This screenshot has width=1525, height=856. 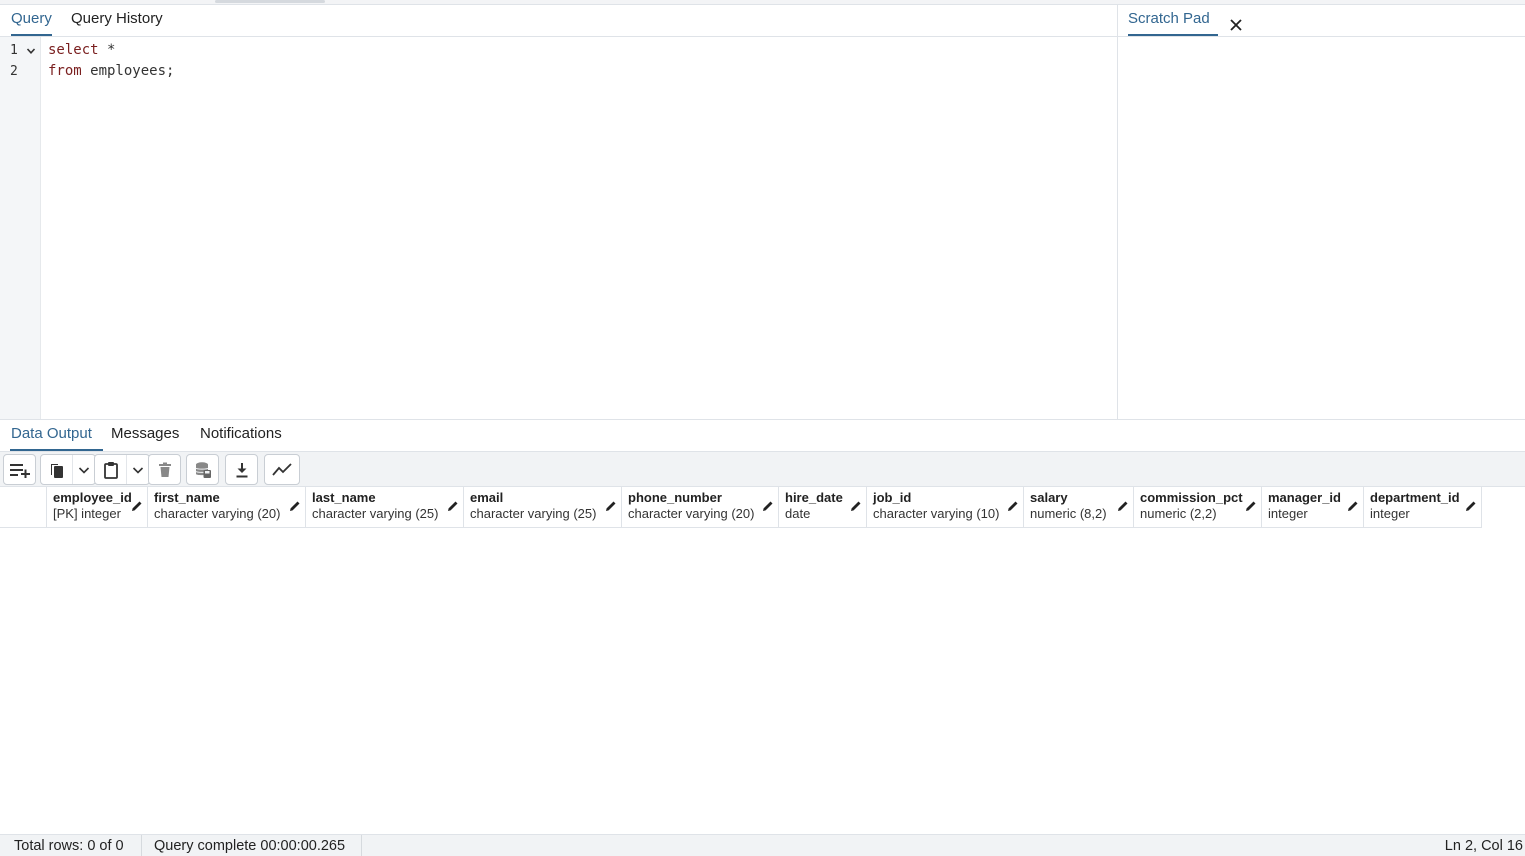 I want to click on save-data-group, so click(x=202, y=469).